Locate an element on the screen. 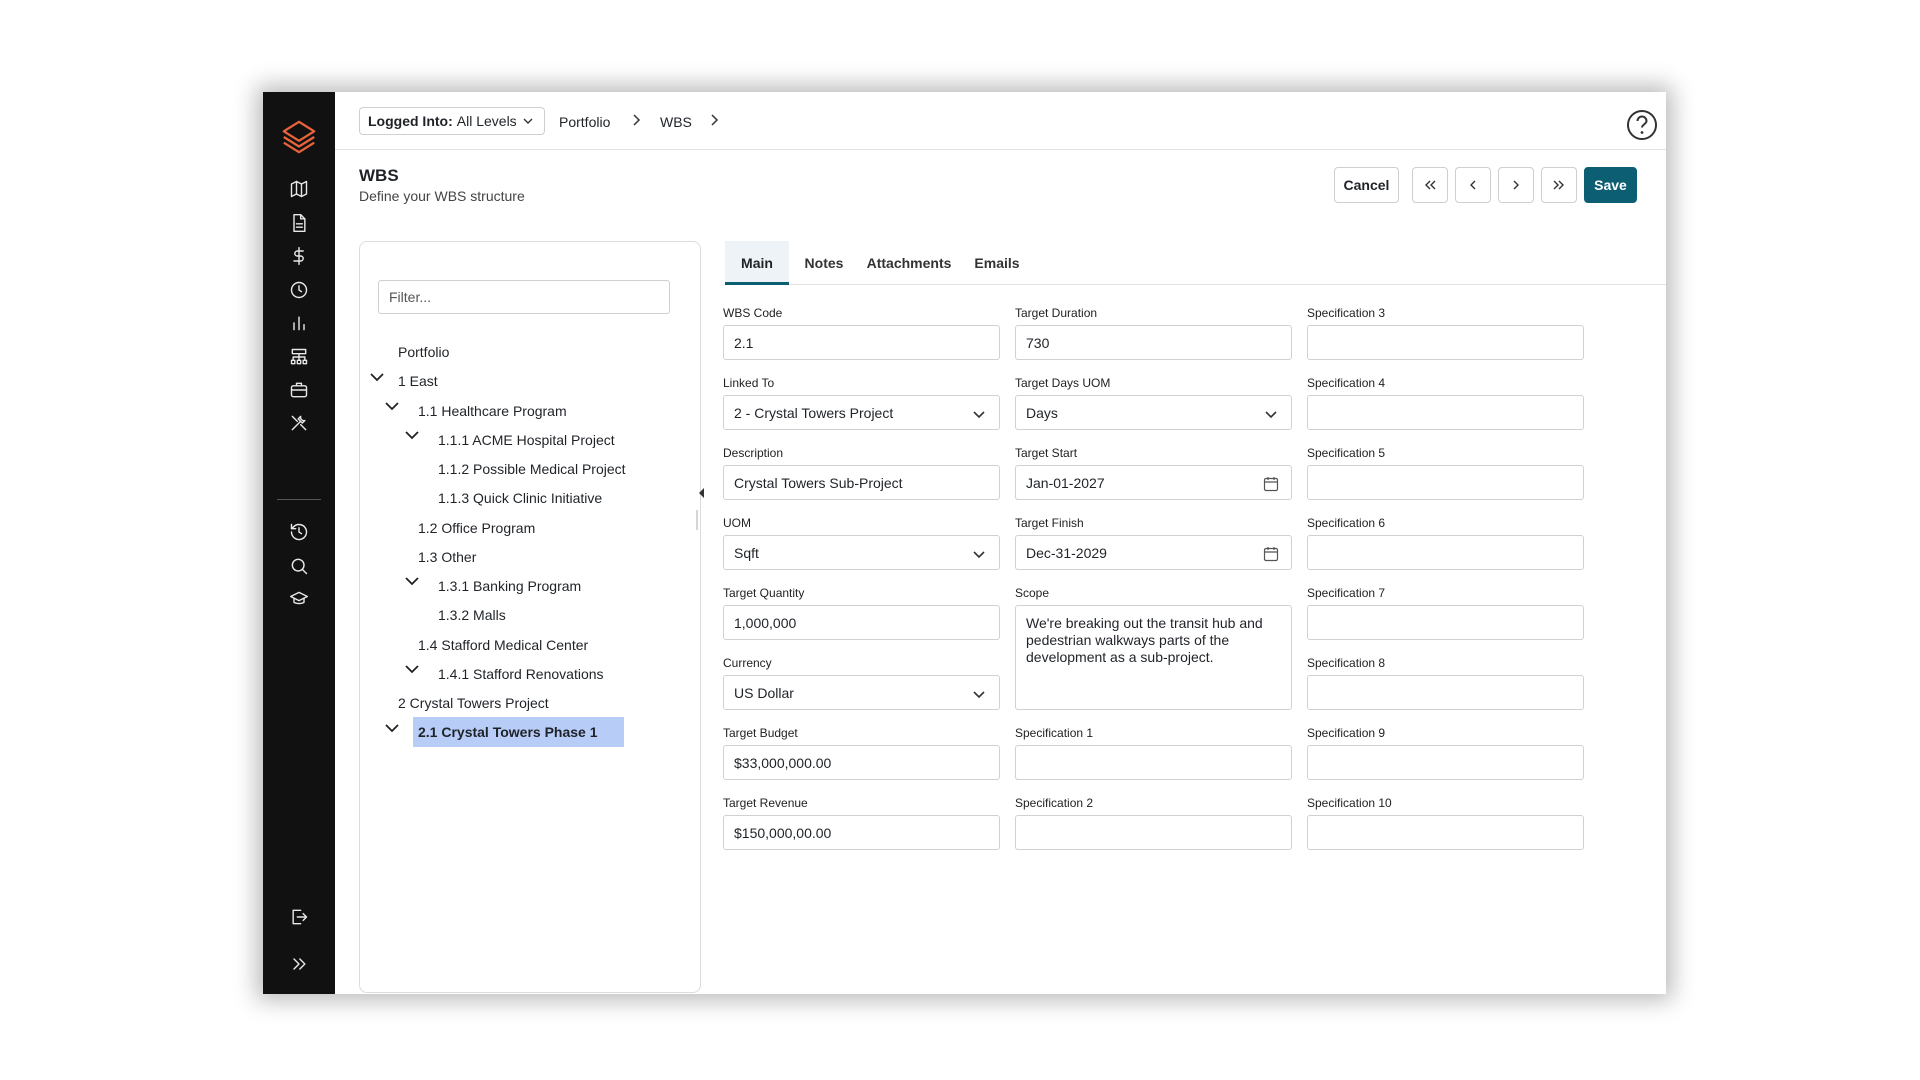  expand-icon is located at coordinates (299, 964).